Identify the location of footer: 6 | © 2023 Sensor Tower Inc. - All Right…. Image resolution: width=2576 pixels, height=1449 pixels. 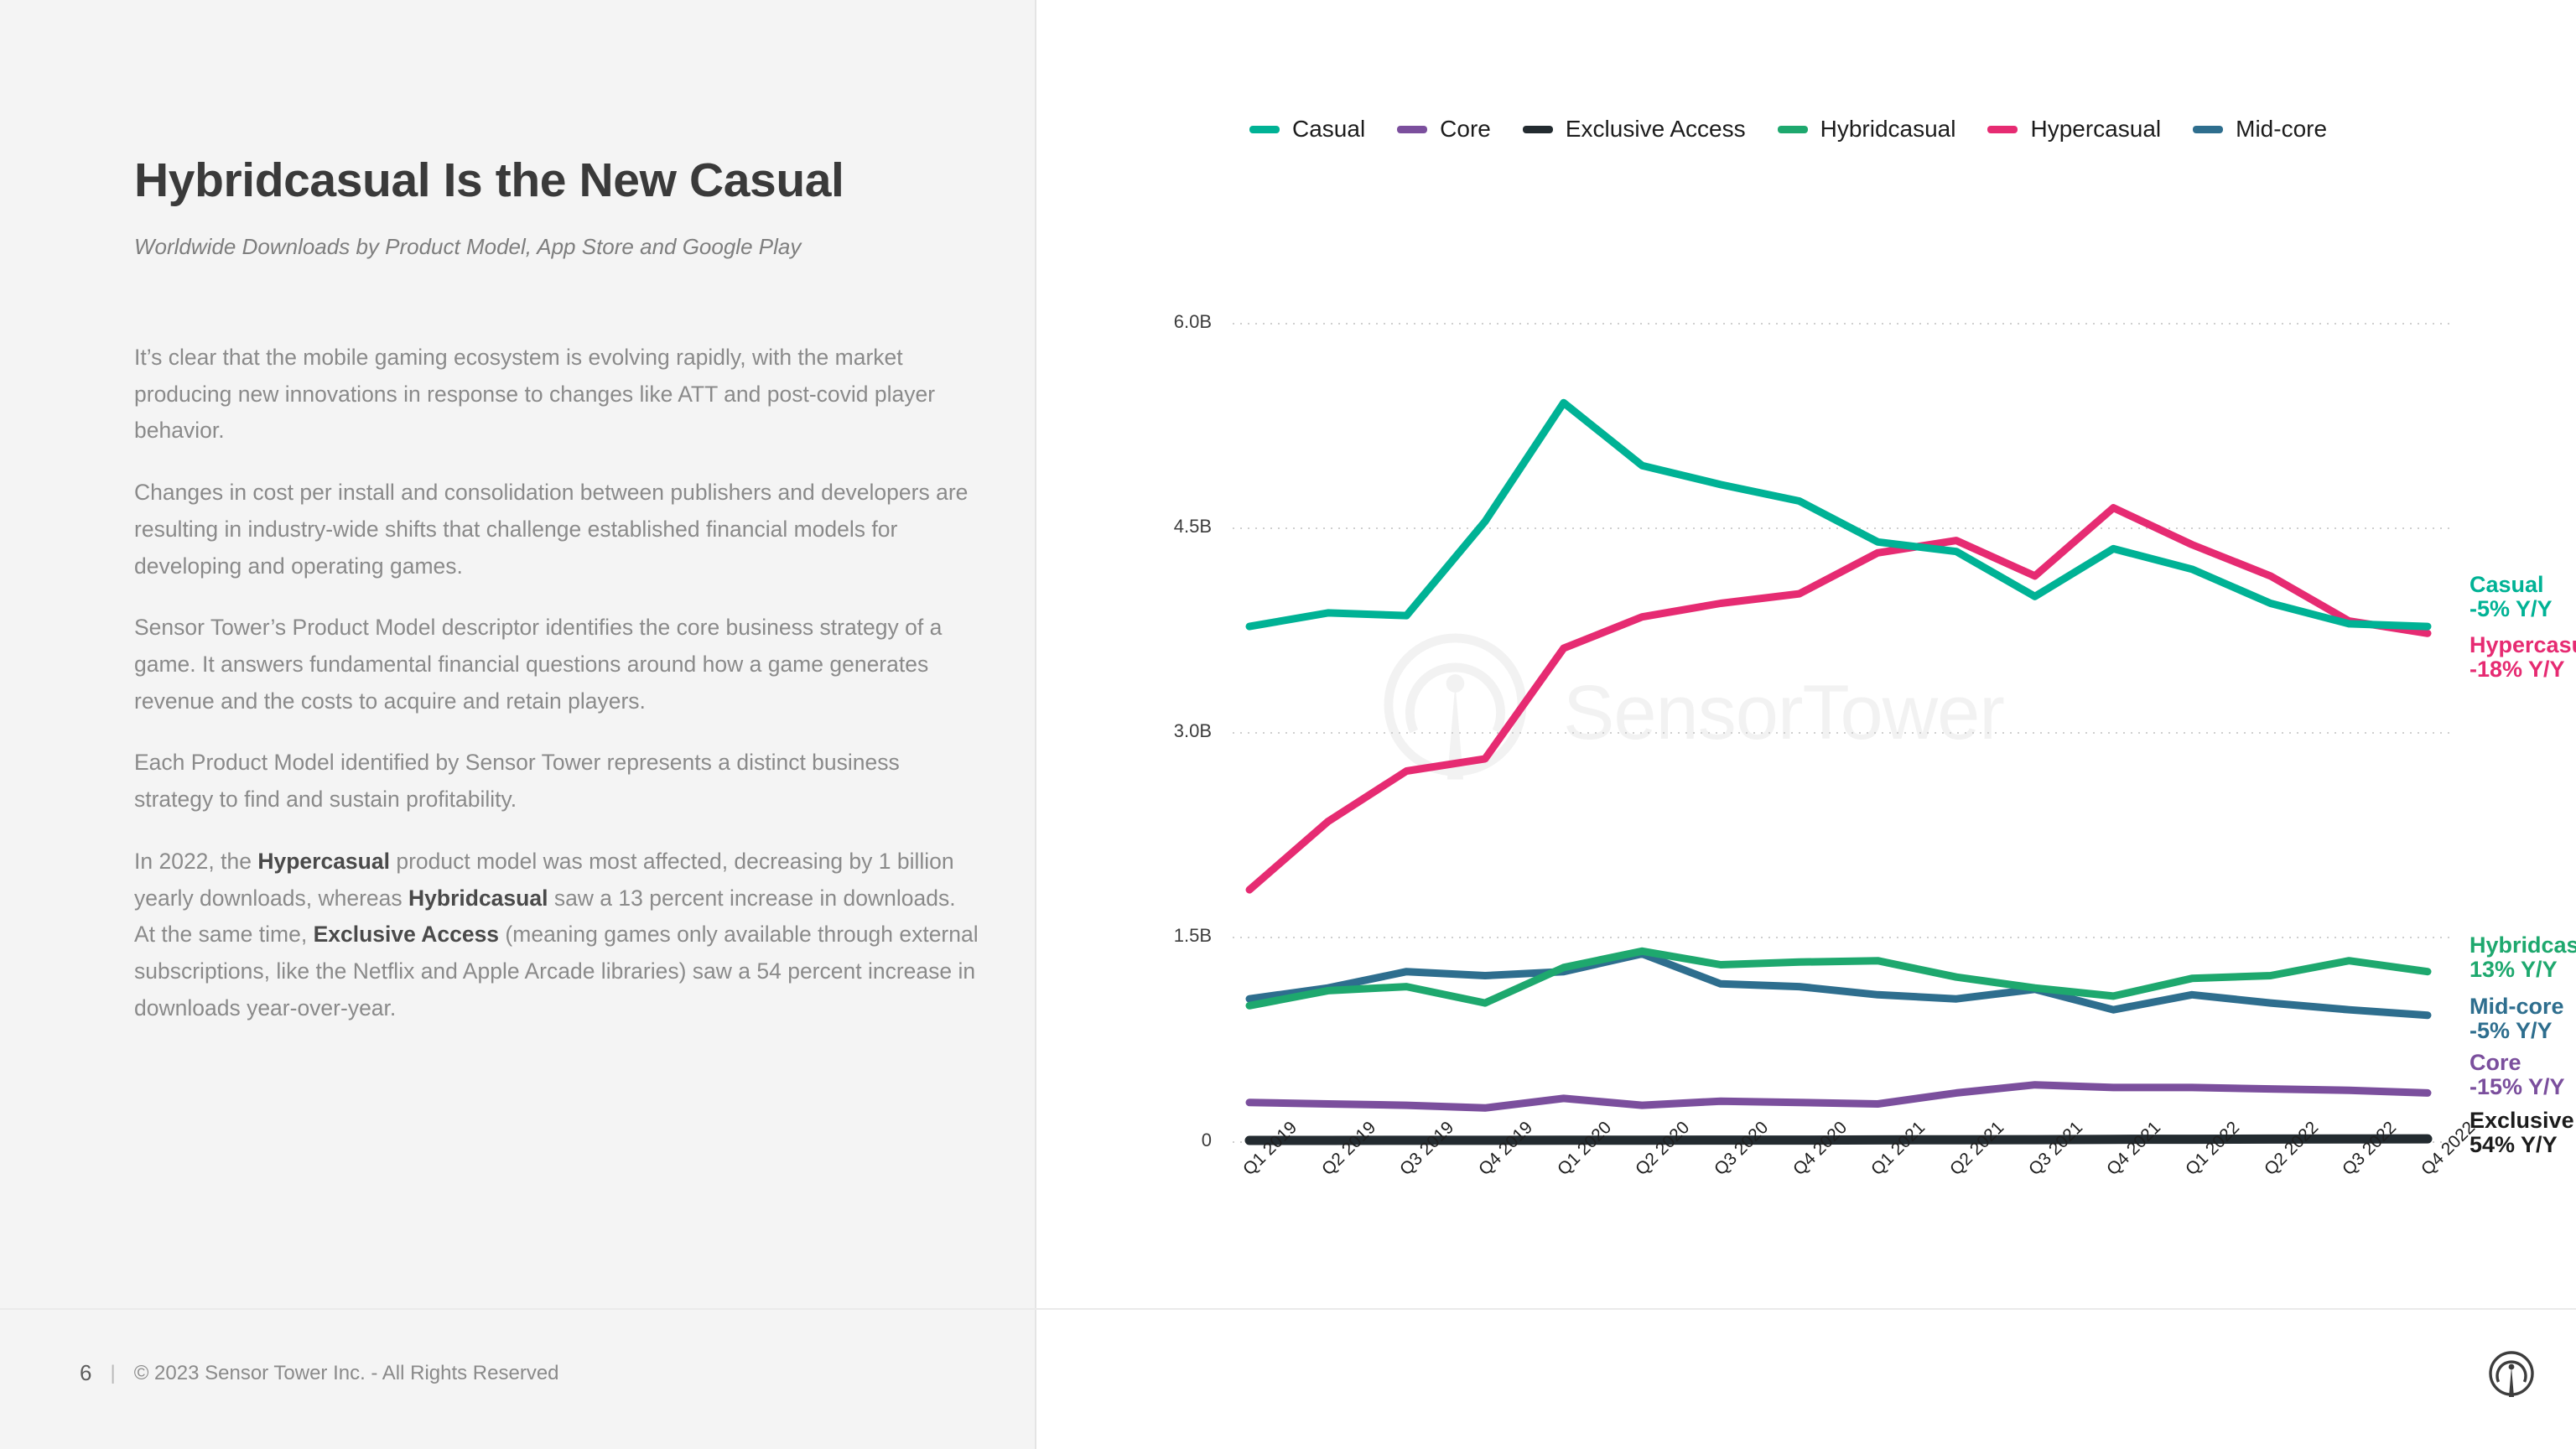
(319, 1373).